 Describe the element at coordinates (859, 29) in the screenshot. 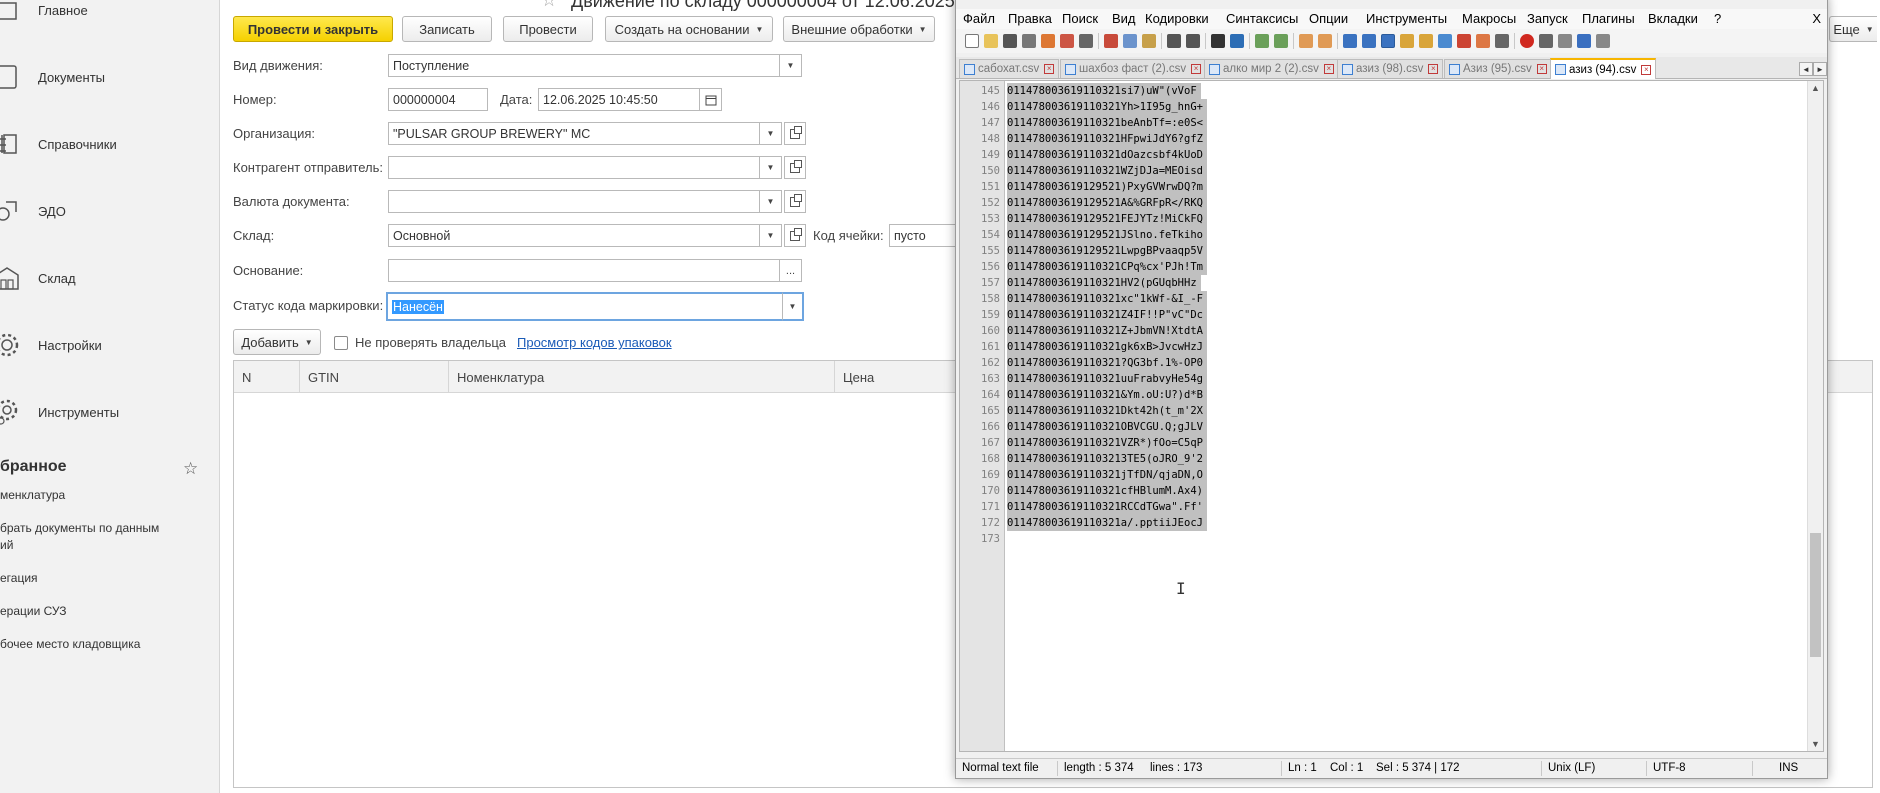

I see `external-processing-button: Внешние обработки ▼` at that location.